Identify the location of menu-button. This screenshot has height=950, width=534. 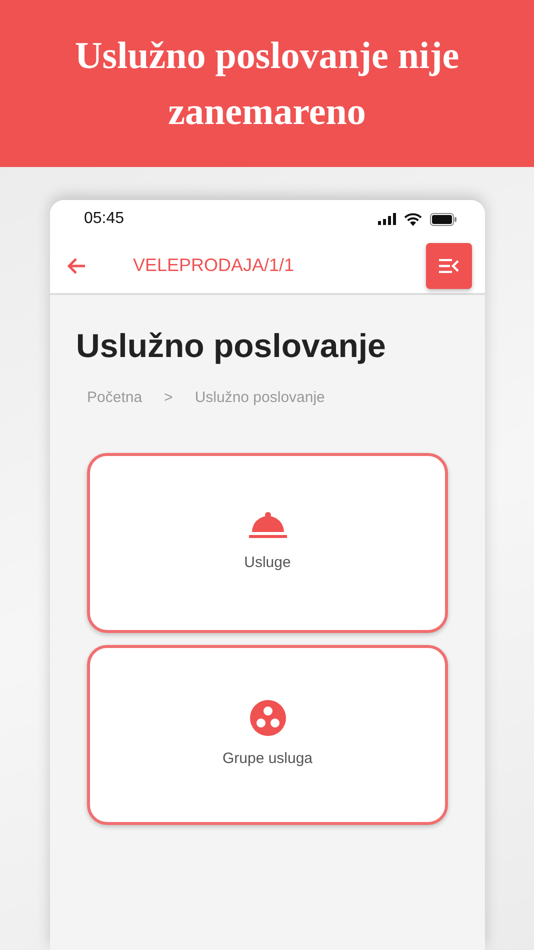
(449, 265).